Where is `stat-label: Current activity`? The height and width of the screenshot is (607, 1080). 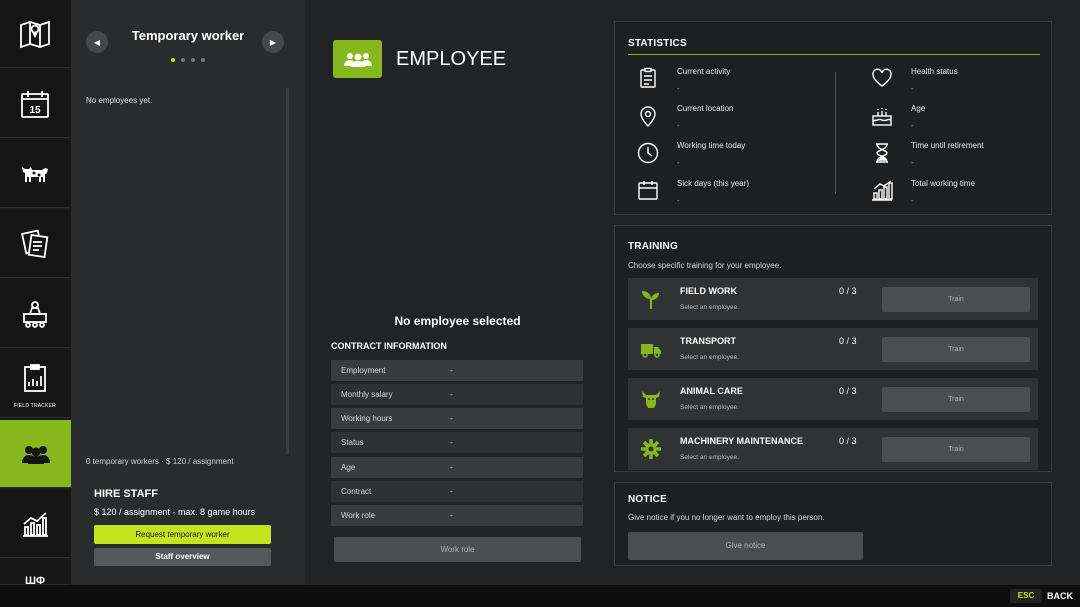 stat-label: Current activity is located at coordinates (704, 71).